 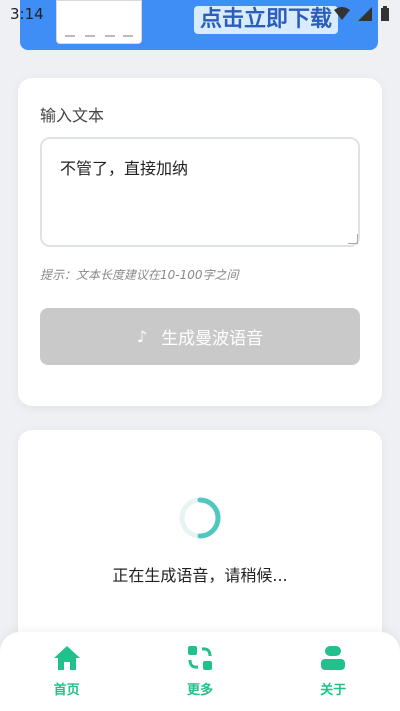 I want to click on signal-icon, so click(x=365, y=14).